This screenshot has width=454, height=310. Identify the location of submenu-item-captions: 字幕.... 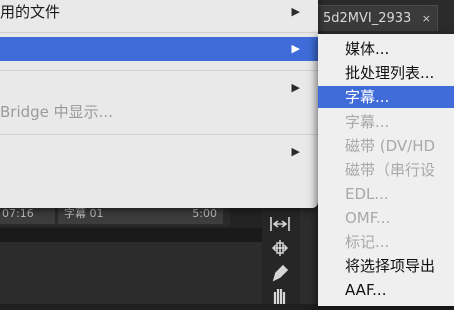
(386, 122).